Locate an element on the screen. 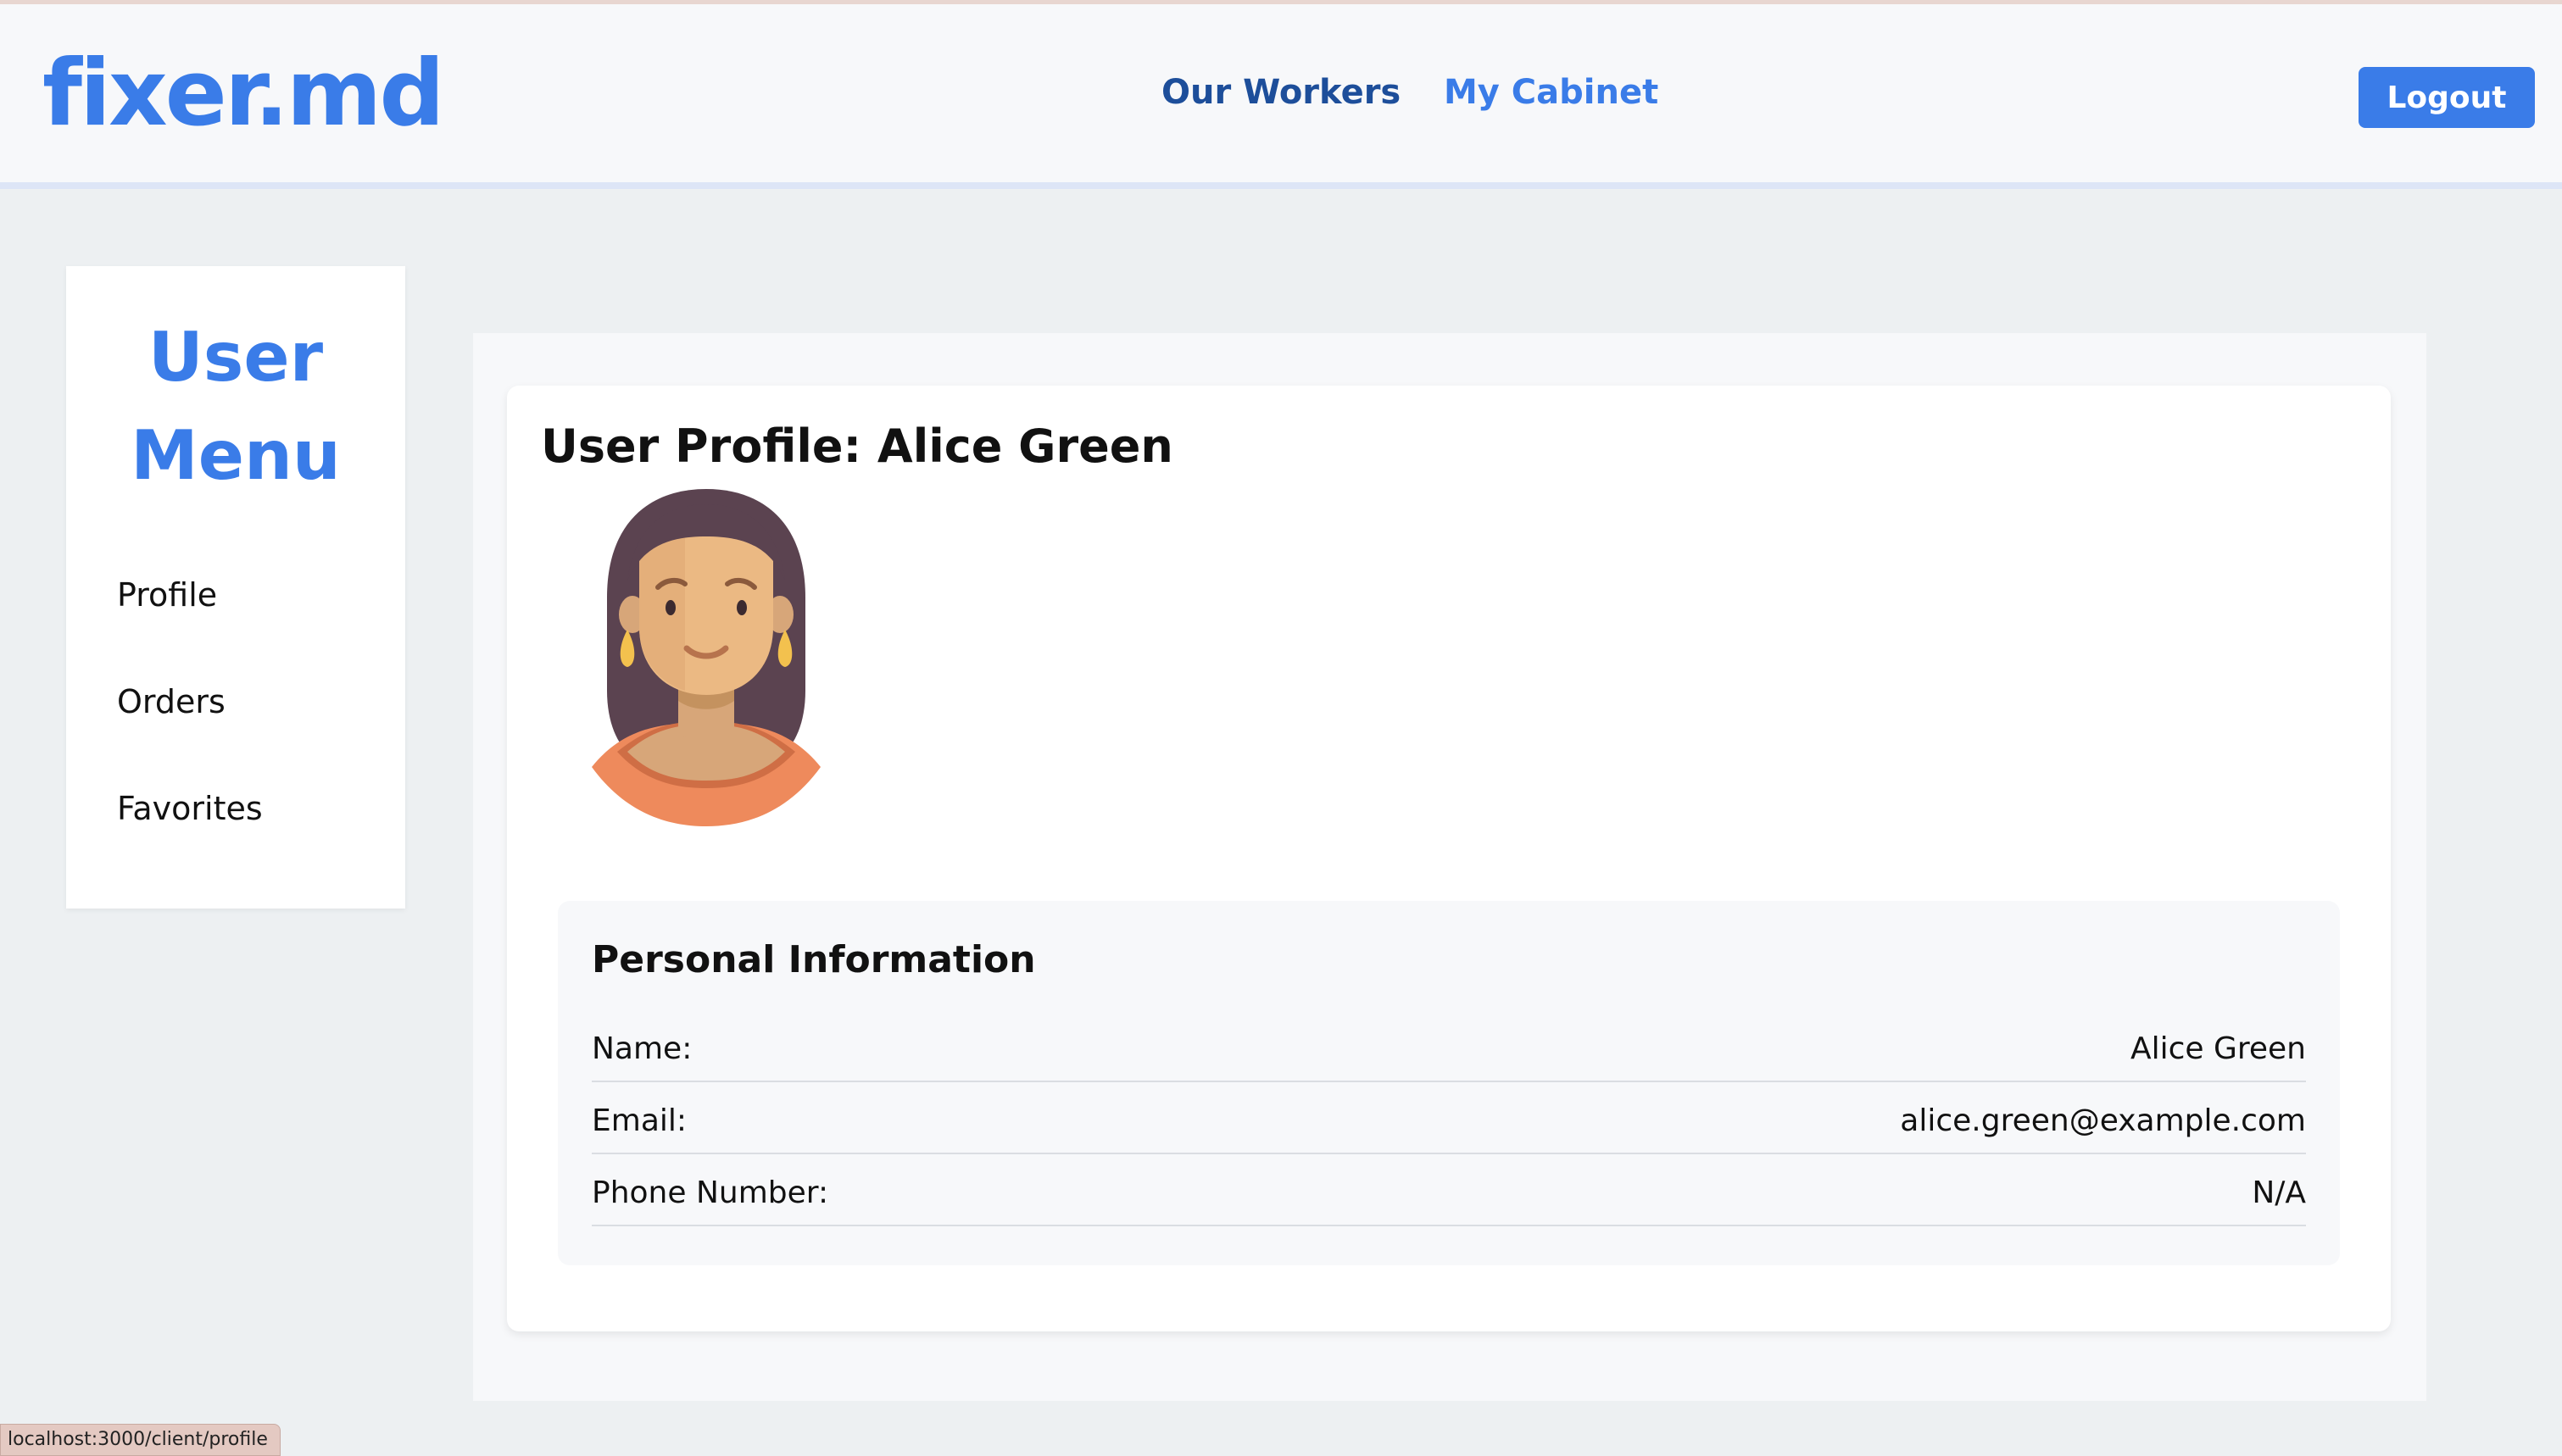 This screenshot has width=2562, height=1456. phone-value: N/A is located at coordinates (2279, 1193).